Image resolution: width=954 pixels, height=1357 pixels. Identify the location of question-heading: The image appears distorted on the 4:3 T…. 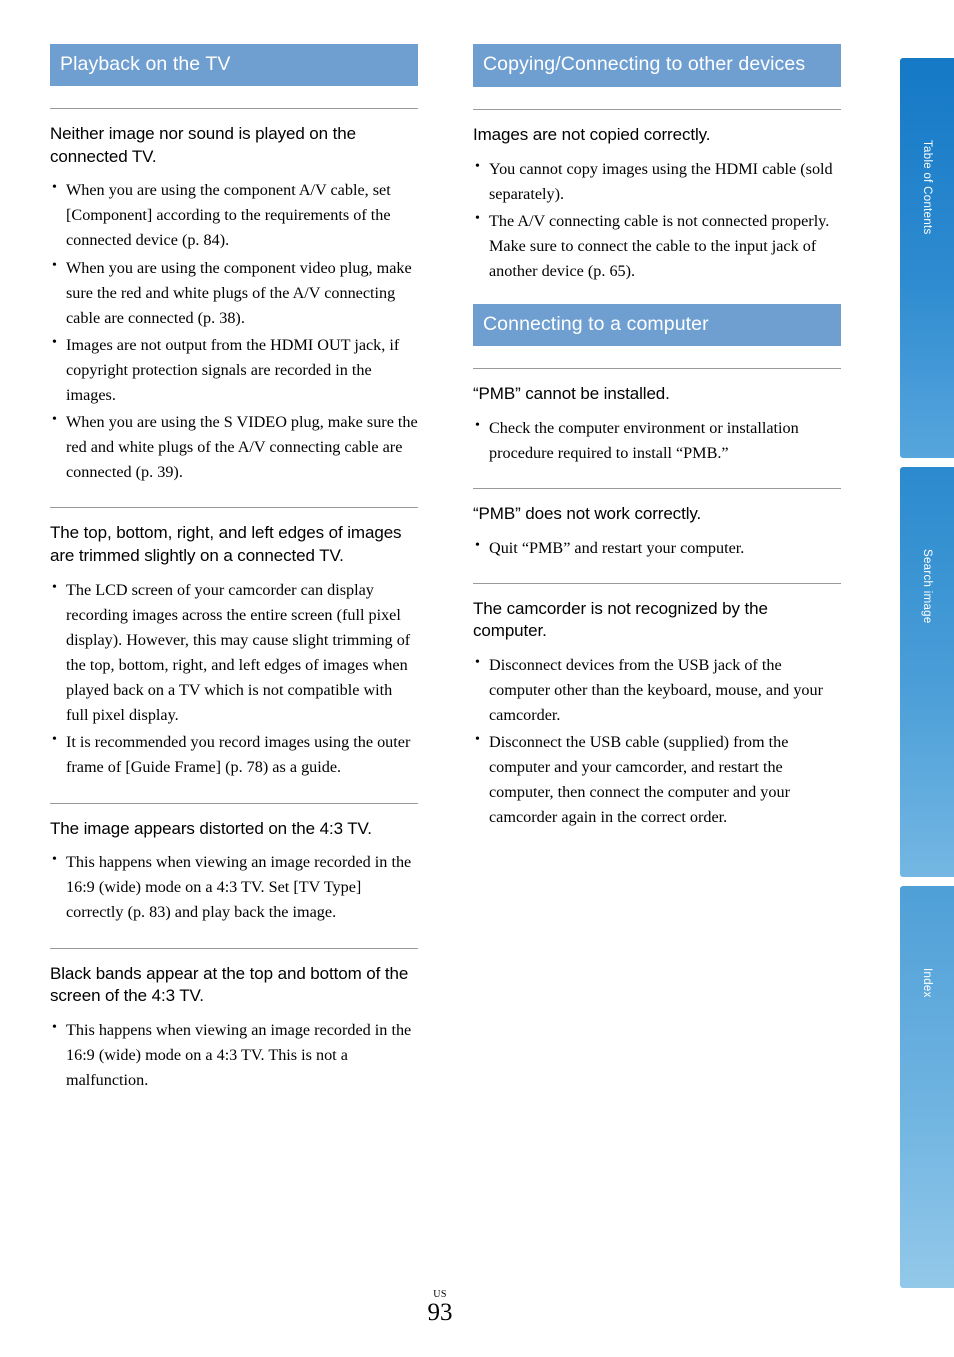
(211, 828).